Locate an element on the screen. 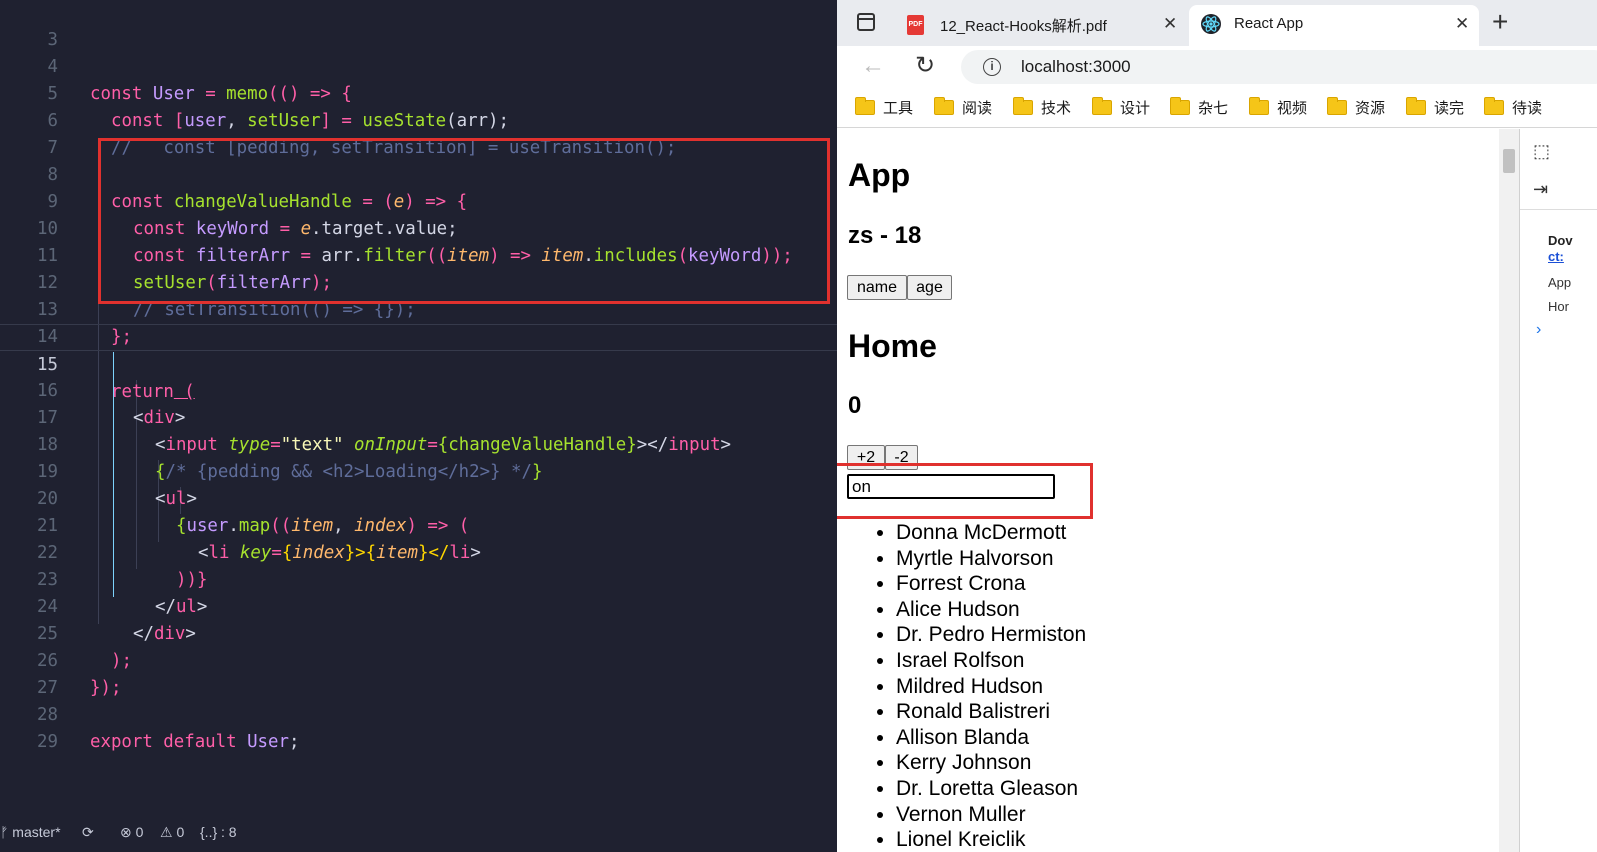 This screenshot has height=852, width=1597. scroll-thumb is located at coordinates (1509, 161).